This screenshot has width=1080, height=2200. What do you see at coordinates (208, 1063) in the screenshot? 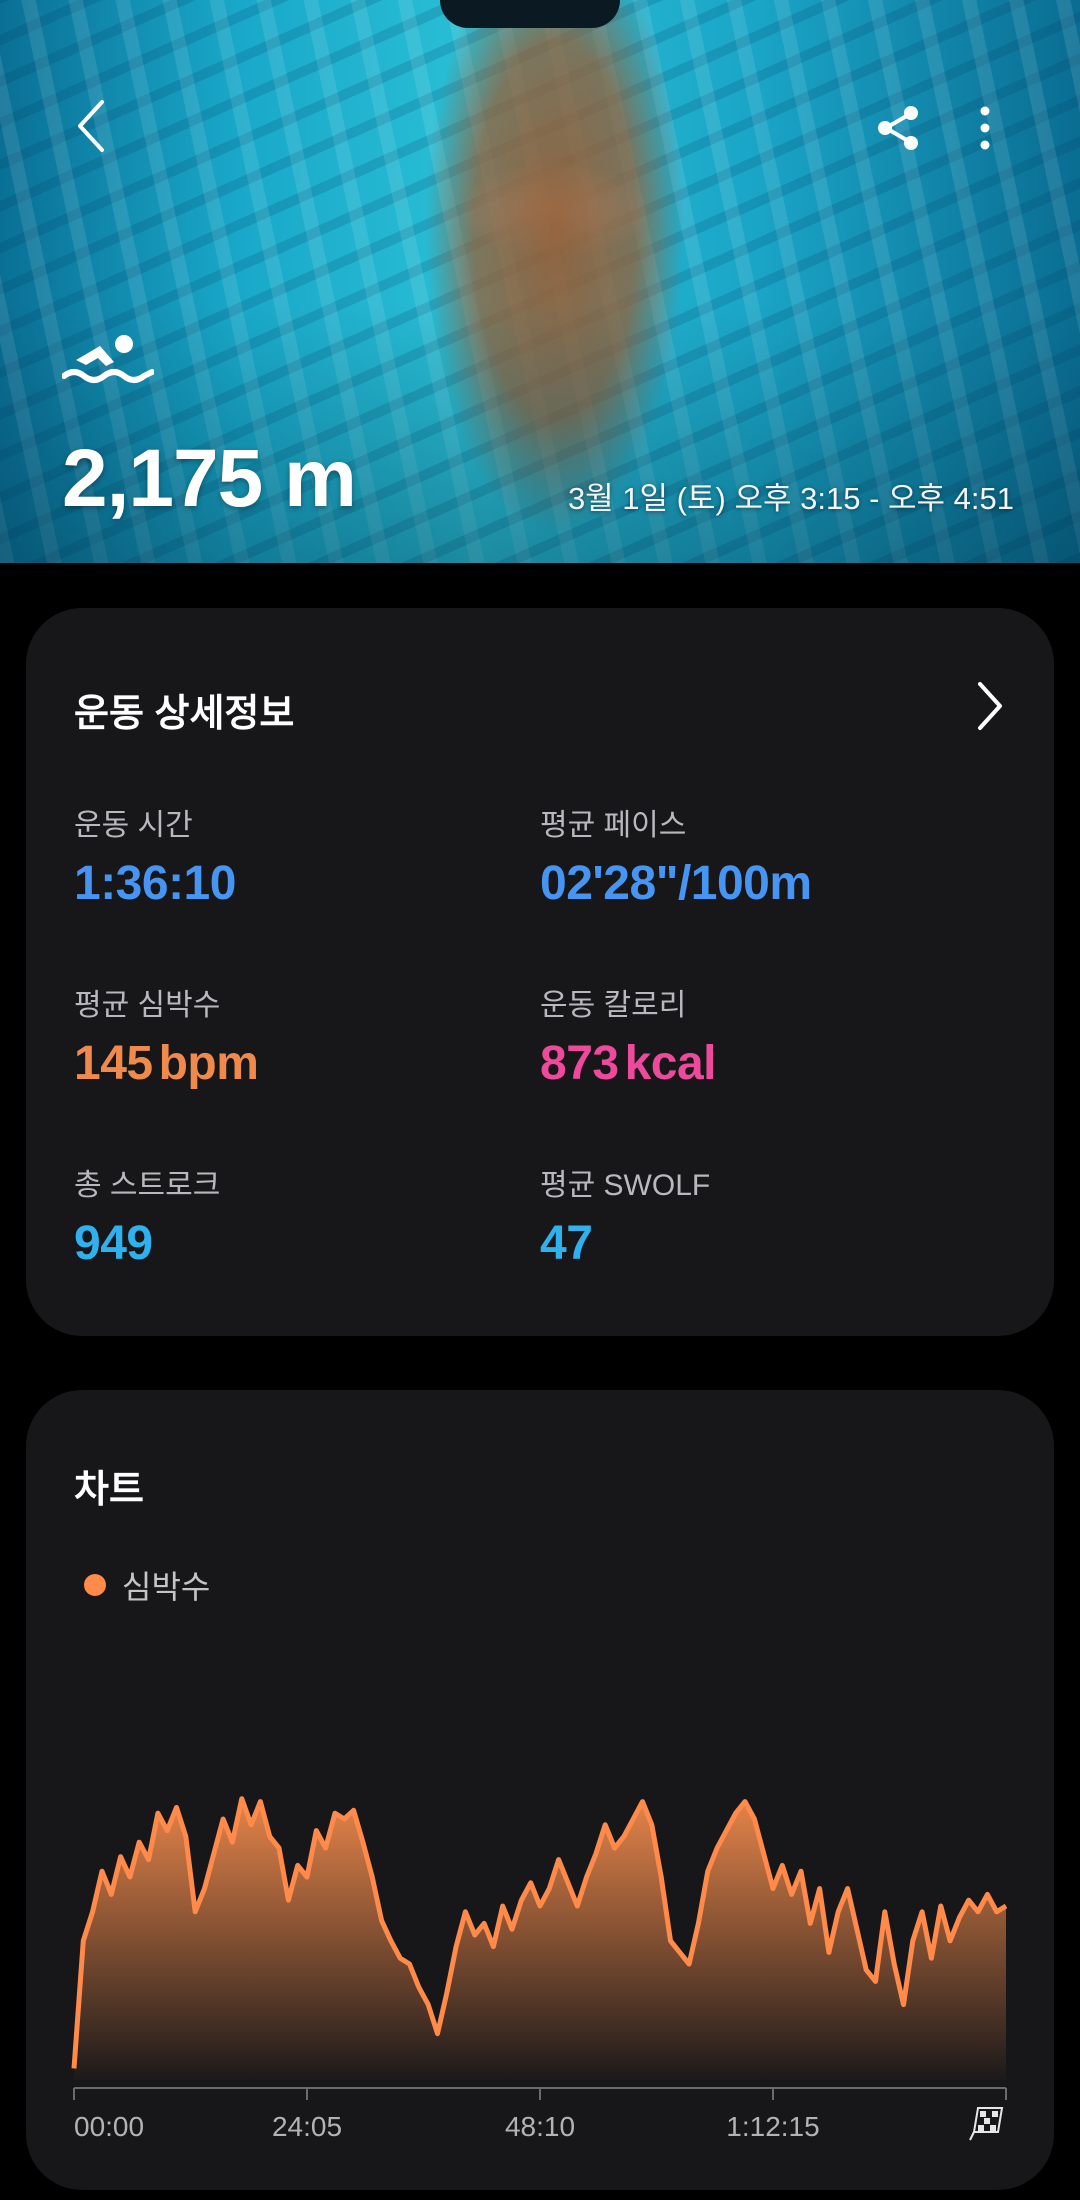
I see `stat-unit: bpm` at bounding box center [208, 1063].